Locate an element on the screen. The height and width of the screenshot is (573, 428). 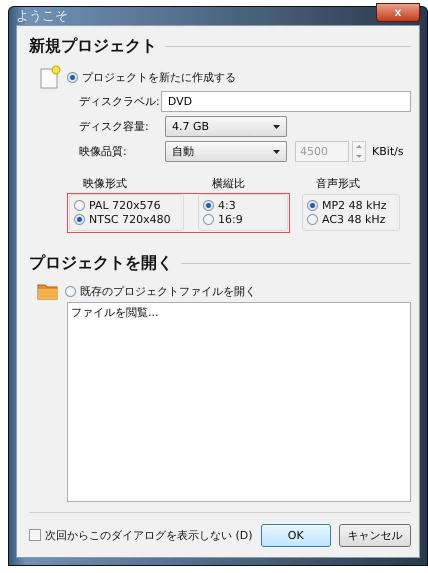
close-button: x is located at coordinates (398, 12).